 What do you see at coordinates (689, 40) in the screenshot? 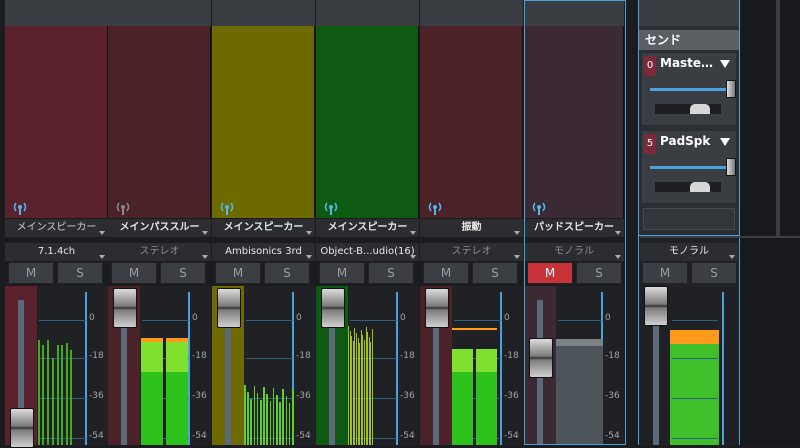
I see `send-header: センド` at bounding box center [689, 40].